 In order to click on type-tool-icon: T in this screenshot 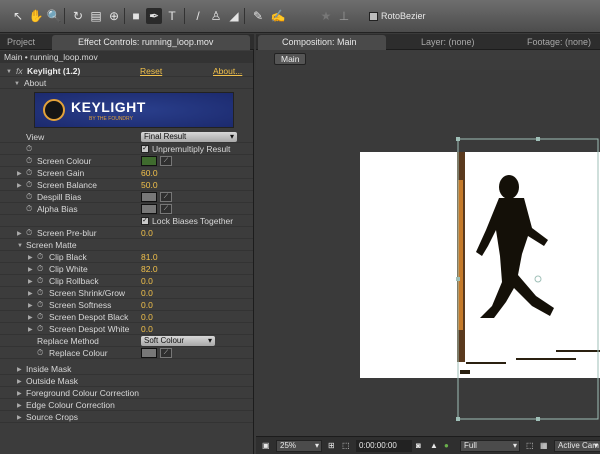, I will do `click(172, 16)`.